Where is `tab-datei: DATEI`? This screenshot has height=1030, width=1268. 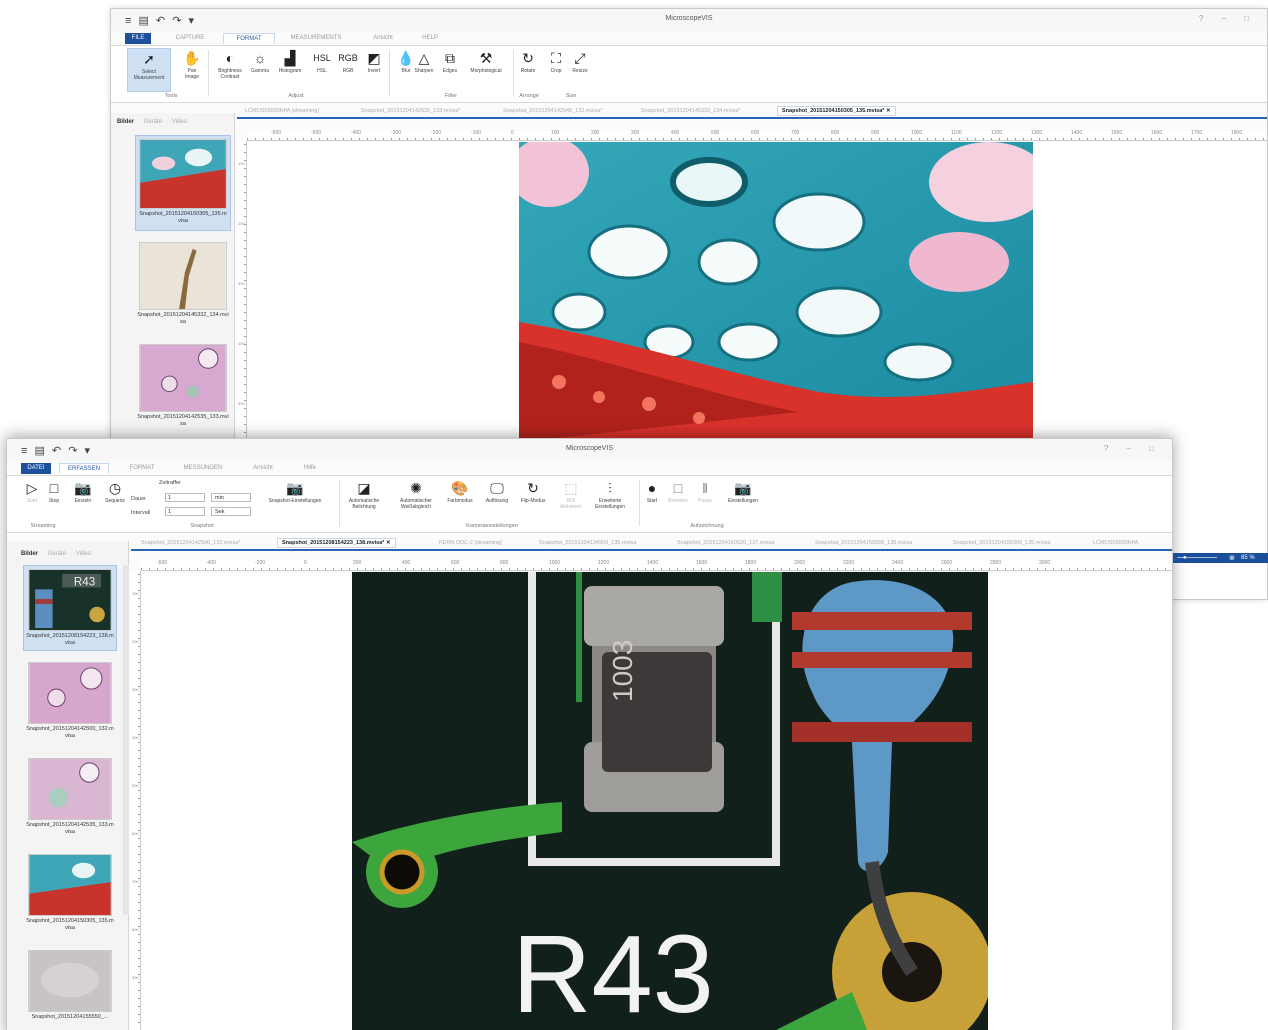 tab-datei: DATEI is located at coordinates (36, 468).